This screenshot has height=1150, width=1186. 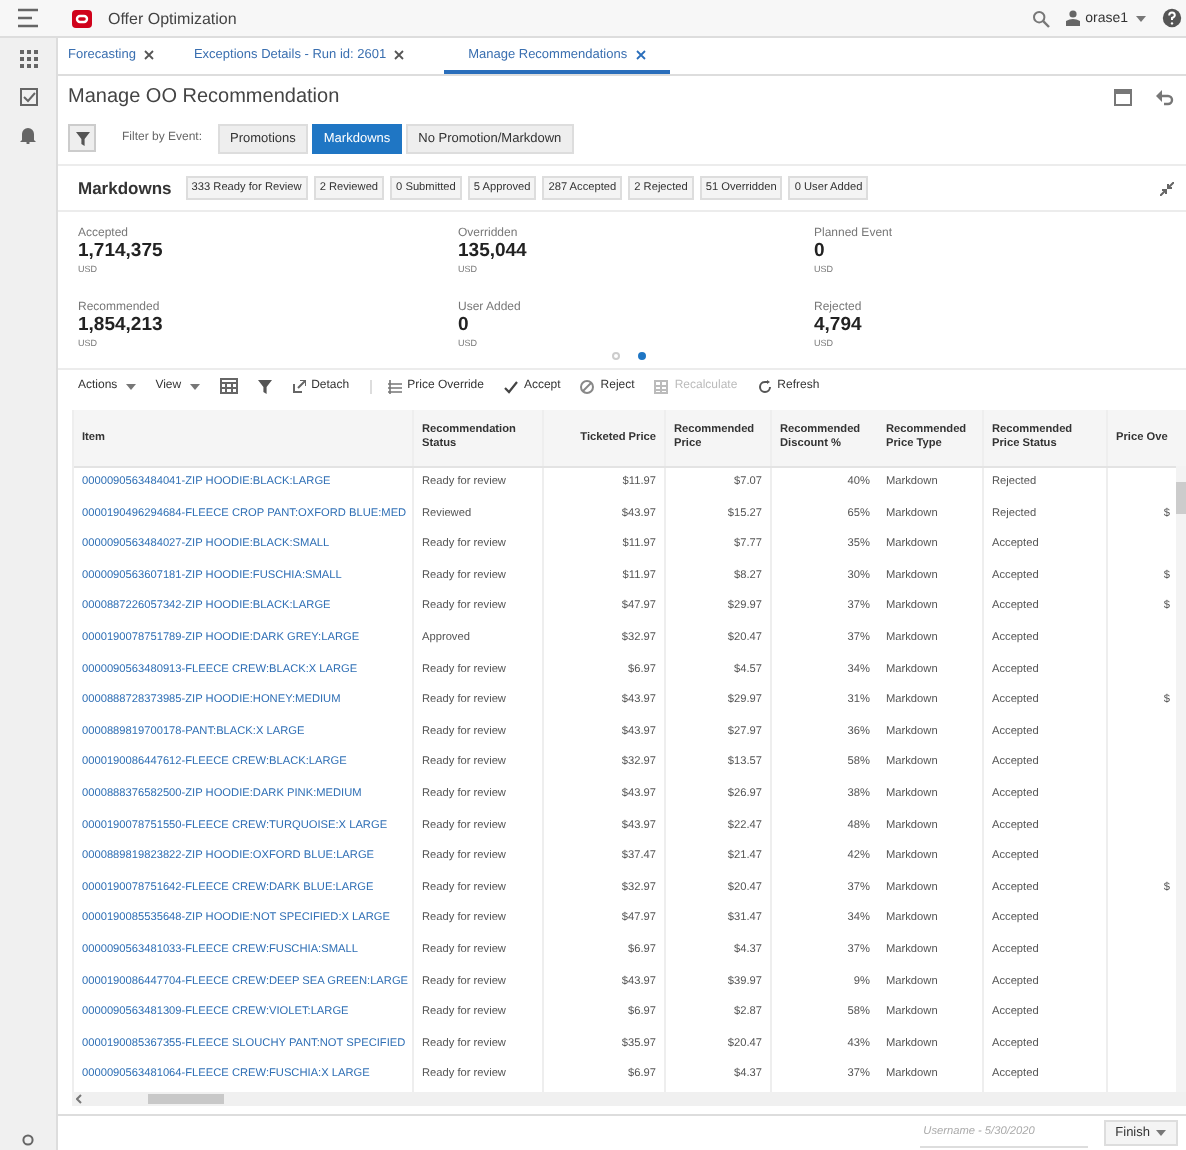 What do you see at coordinates (1172, 18) in the screenshot?
I see `help-icon` at bounding box center [1172, 18].